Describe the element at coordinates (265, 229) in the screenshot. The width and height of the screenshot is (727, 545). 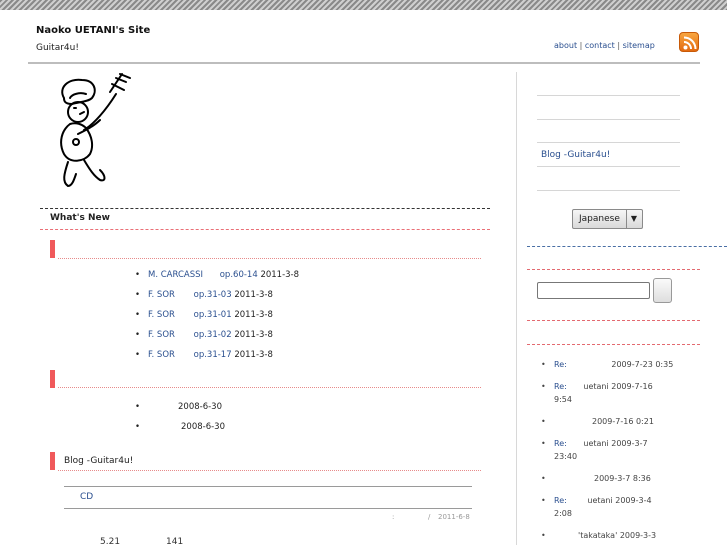
I see `whats-new-bottom-rule` at that location.